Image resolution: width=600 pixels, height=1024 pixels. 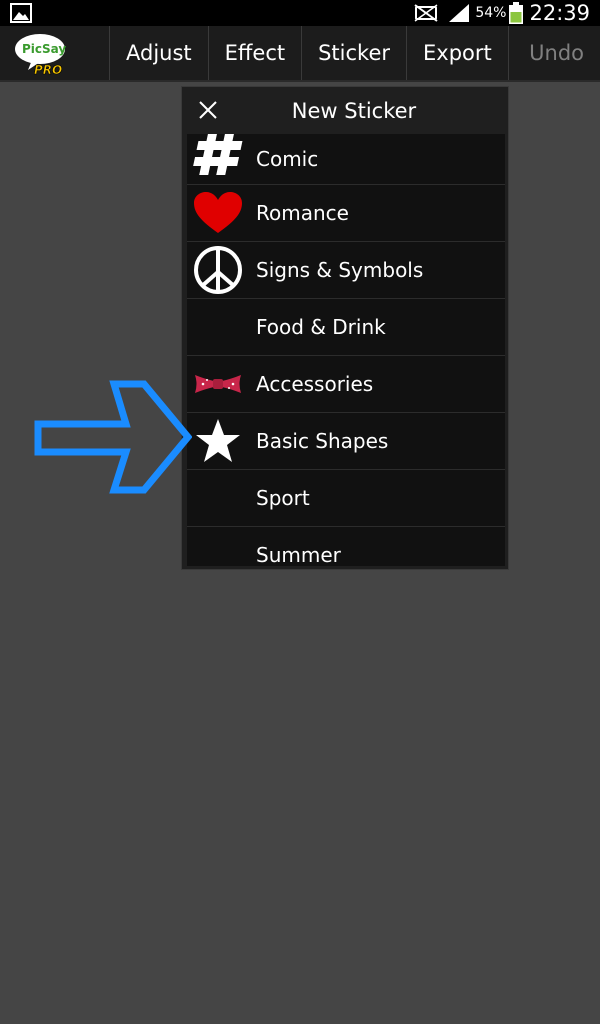 I want to click on mute-icon, so click(x=426, y=13).